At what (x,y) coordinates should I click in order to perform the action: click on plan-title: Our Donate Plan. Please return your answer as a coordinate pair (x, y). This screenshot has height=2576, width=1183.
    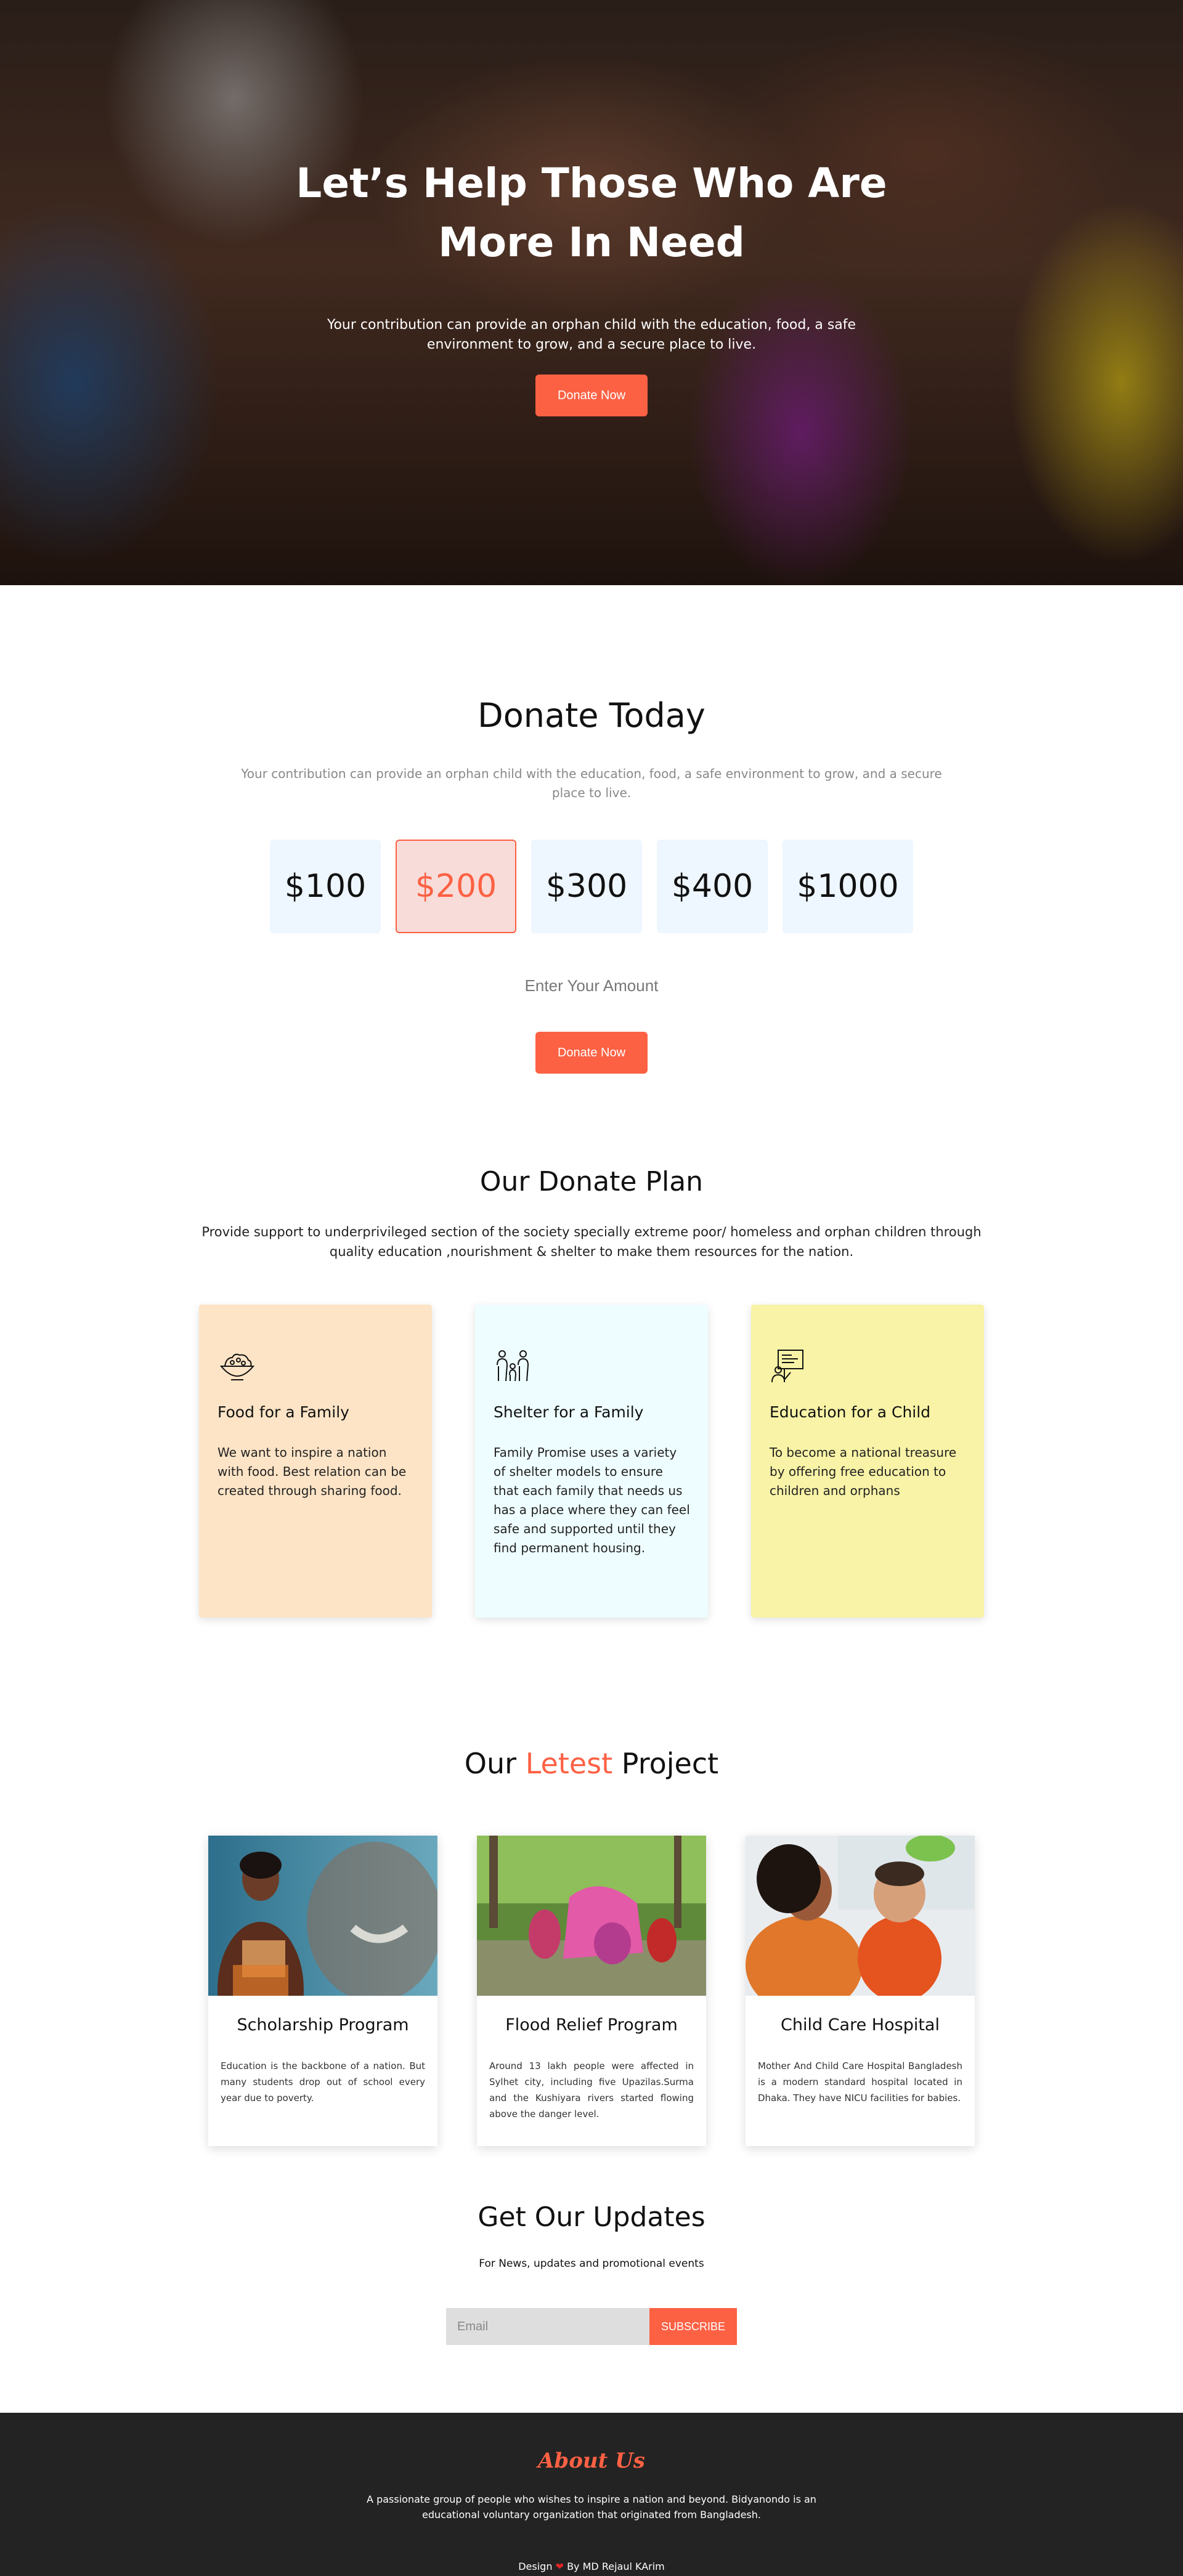
    Looking at the image, I should click on (591, 1181).